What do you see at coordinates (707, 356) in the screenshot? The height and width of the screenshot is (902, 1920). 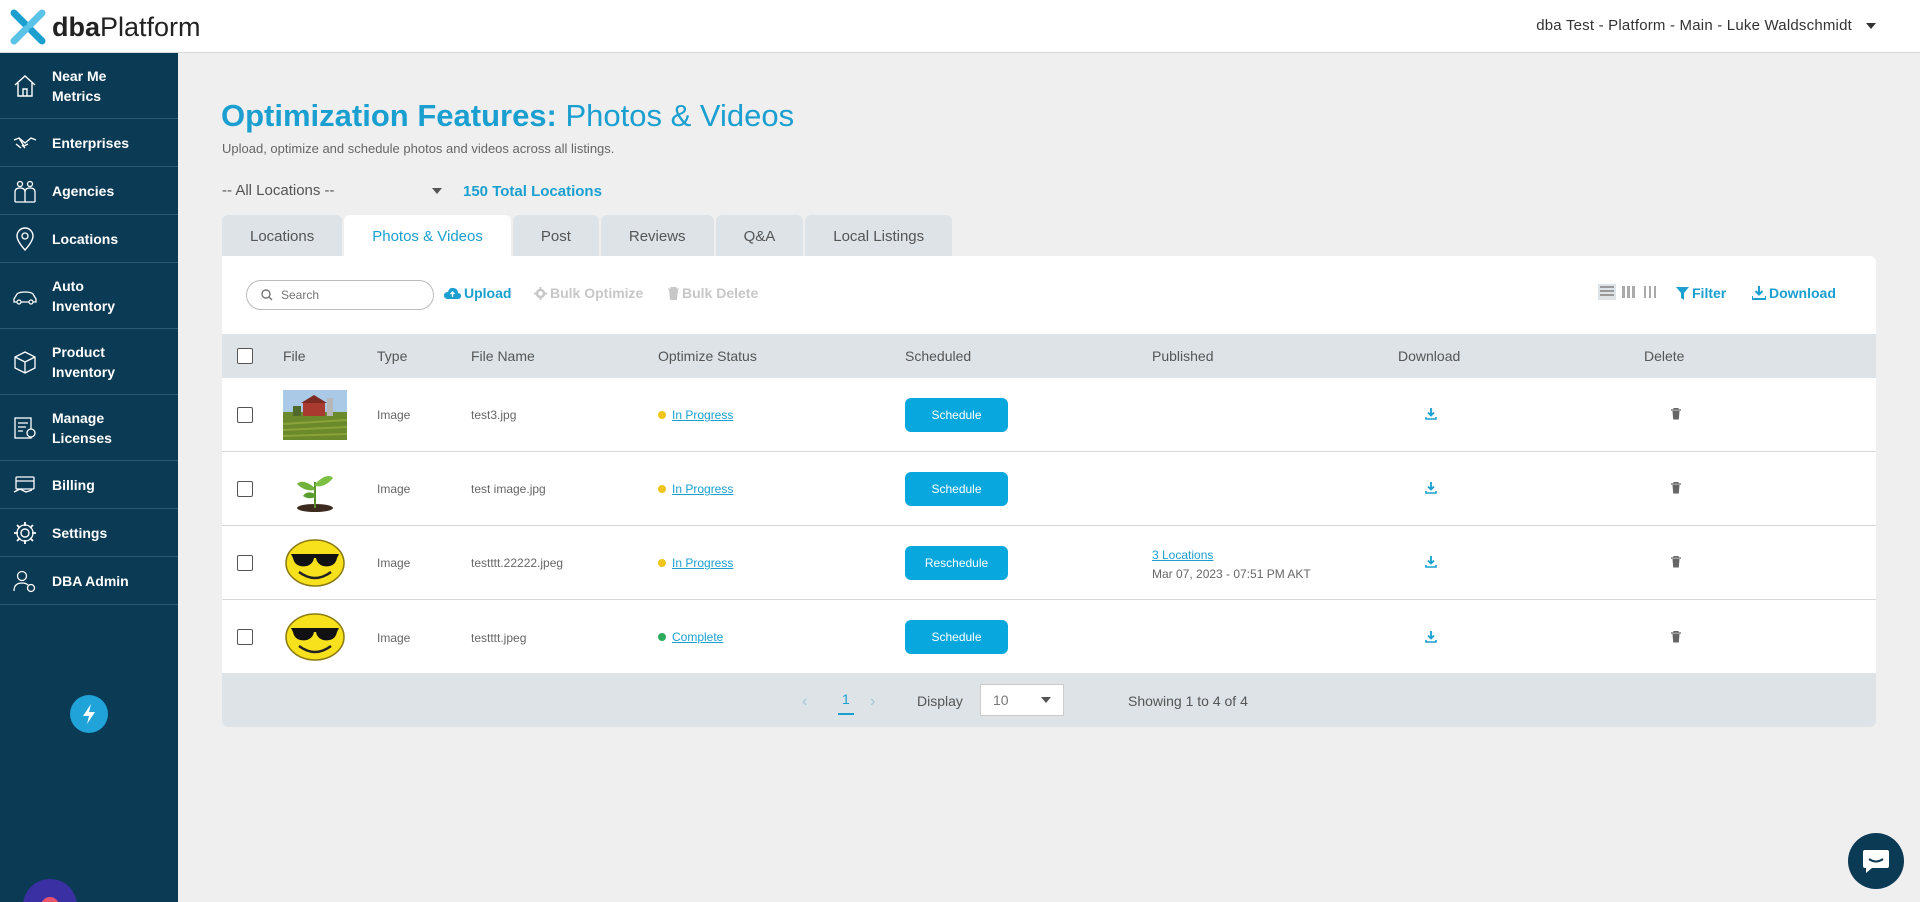 I see `column-header-optimize-status: Optimize Status` at bounding box center [707, 356].